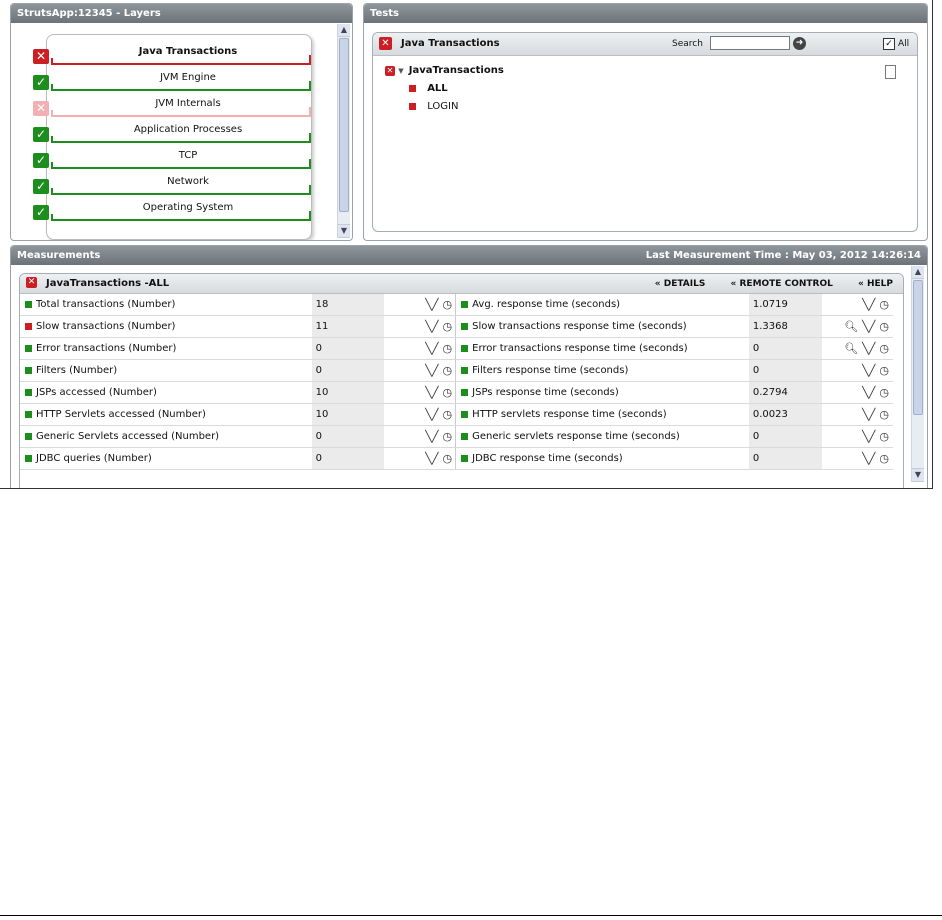  What do you see at coordinates (782, 284) in the screenshot?
I see `remote-control-link: « REMOTE CONTROL` at bounding box center [782, 284].